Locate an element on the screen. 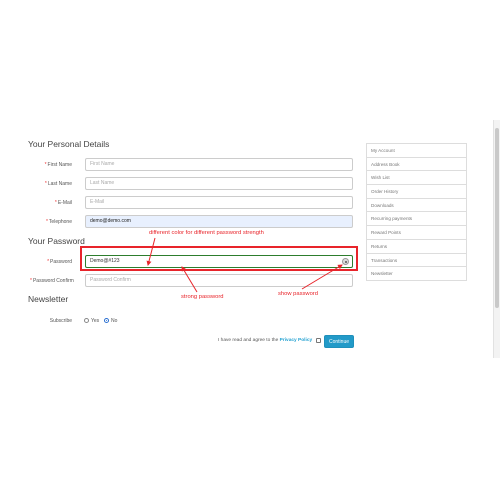 The width and height of the screenshot is (500, 500). password-confirm-label: *Password Confirm is located at coordinates (52, 281).